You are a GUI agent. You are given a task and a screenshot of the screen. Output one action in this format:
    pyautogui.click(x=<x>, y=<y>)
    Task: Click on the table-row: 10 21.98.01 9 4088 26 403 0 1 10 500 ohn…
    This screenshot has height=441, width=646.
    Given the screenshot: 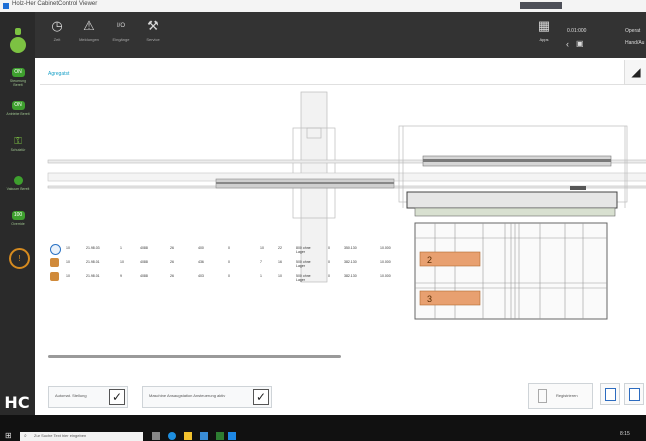 What is the action you would take?
    pyautogui.click(x=225, y=277)
    